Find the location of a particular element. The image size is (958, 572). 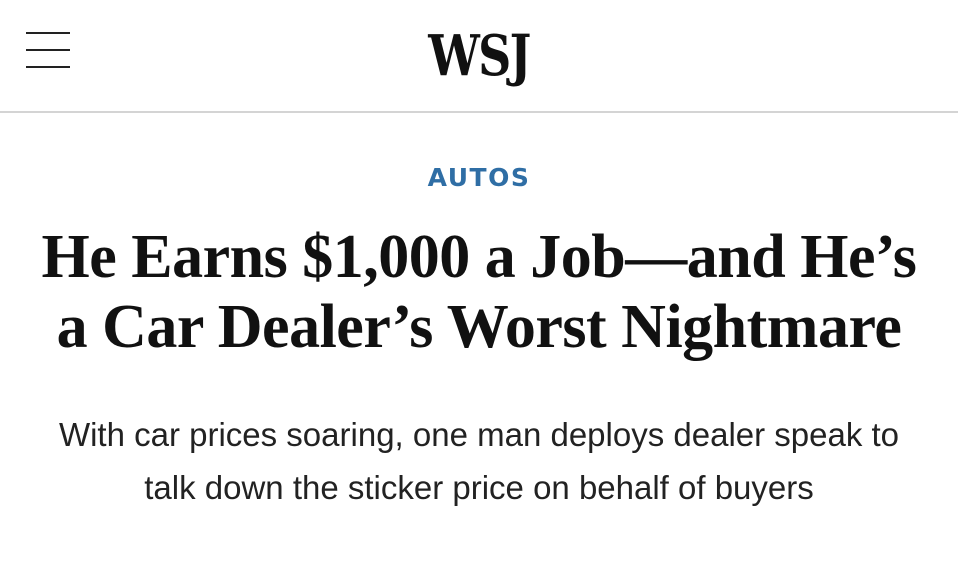

wsj-logo: WSJ is located at coordinates (479, 56).